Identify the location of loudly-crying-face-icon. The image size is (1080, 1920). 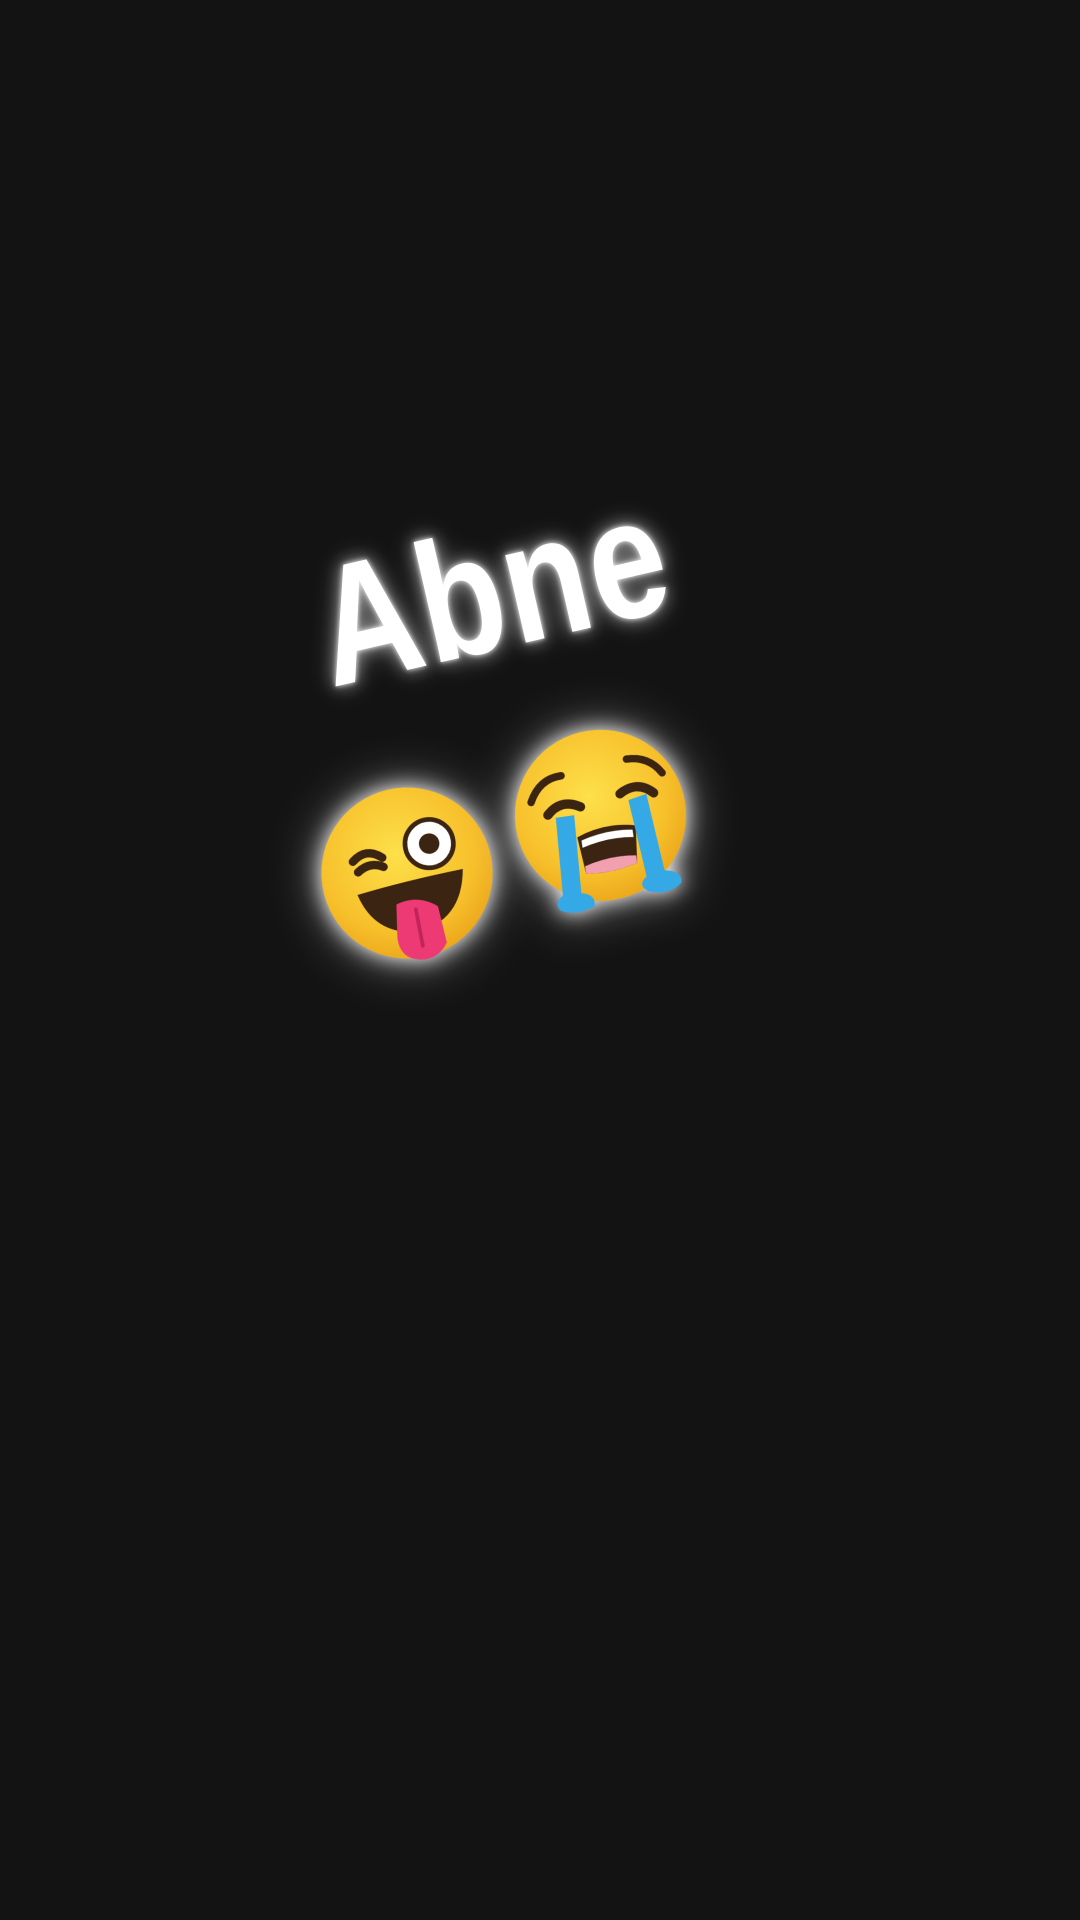
(601, 819).